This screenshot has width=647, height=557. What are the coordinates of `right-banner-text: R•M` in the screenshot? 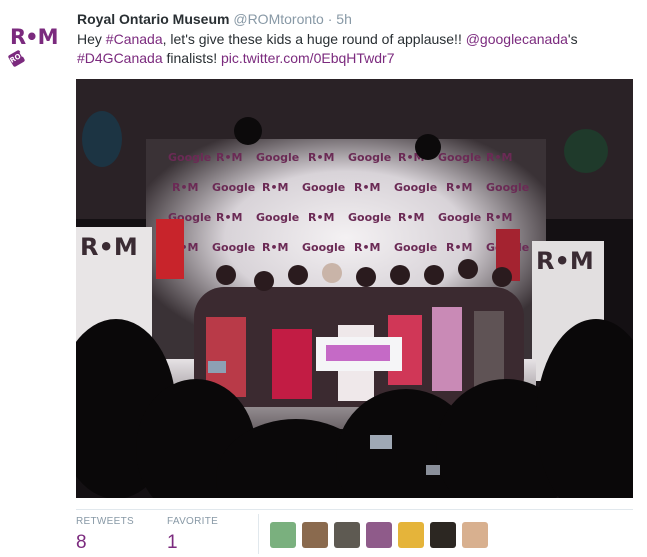 It's located at (565, 261).